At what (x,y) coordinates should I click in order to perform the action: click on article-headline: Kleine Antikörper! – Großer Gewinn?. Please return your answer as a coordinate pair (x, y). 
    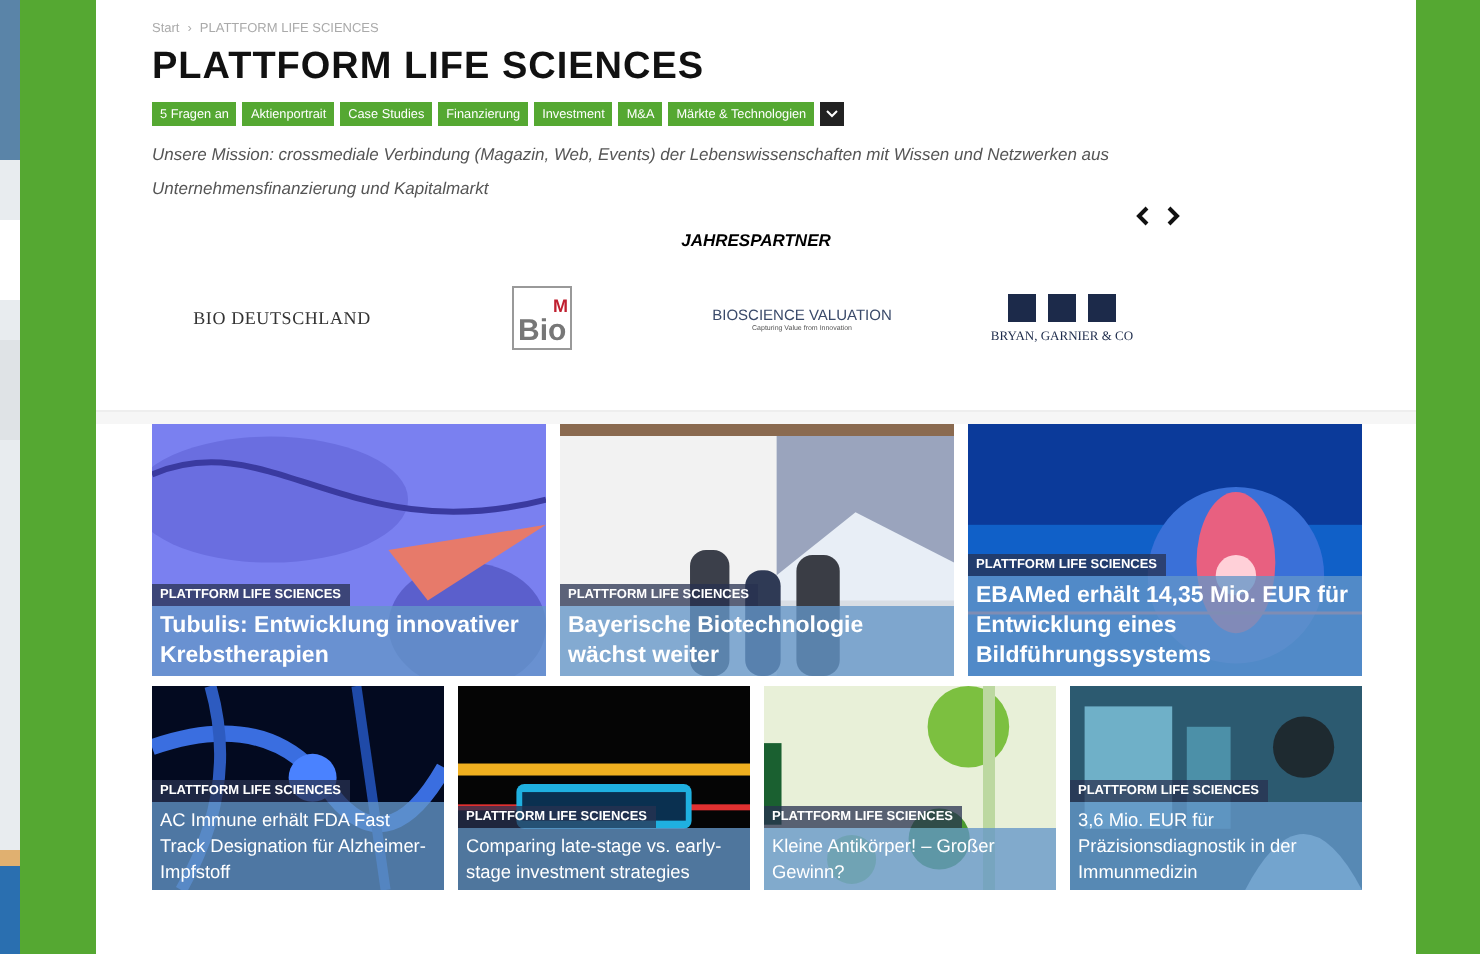
    Looking at the image, I should click on (910, 859).